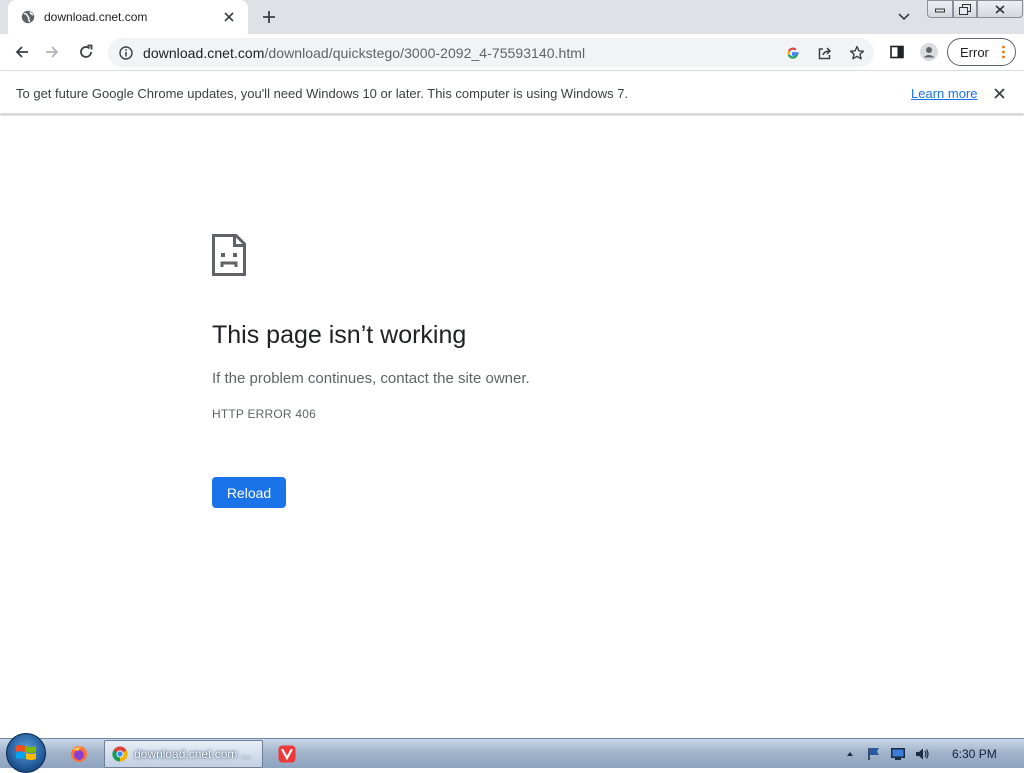 The image size is (1024, 773). I want to click on side-panel-icon, so click(897, 52).